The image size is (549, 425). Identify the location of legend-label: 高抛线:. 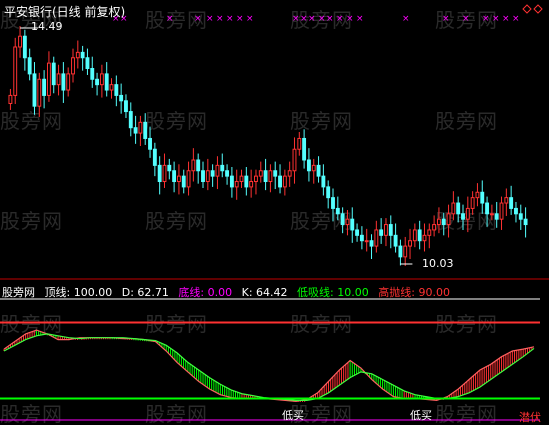
(396, 292).